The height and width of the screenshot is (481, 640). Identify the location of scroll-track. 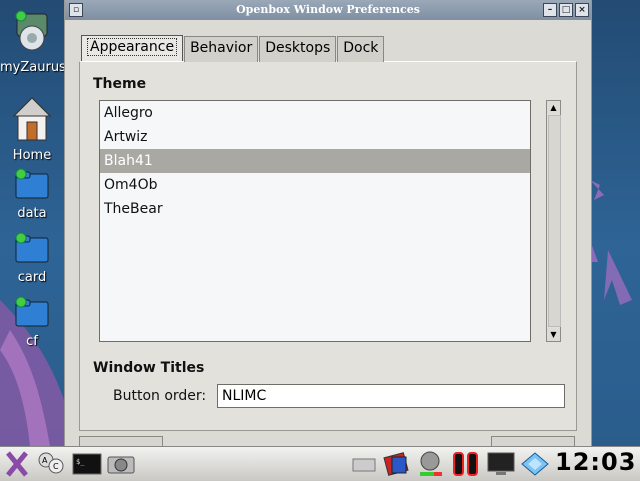
(554, 221).